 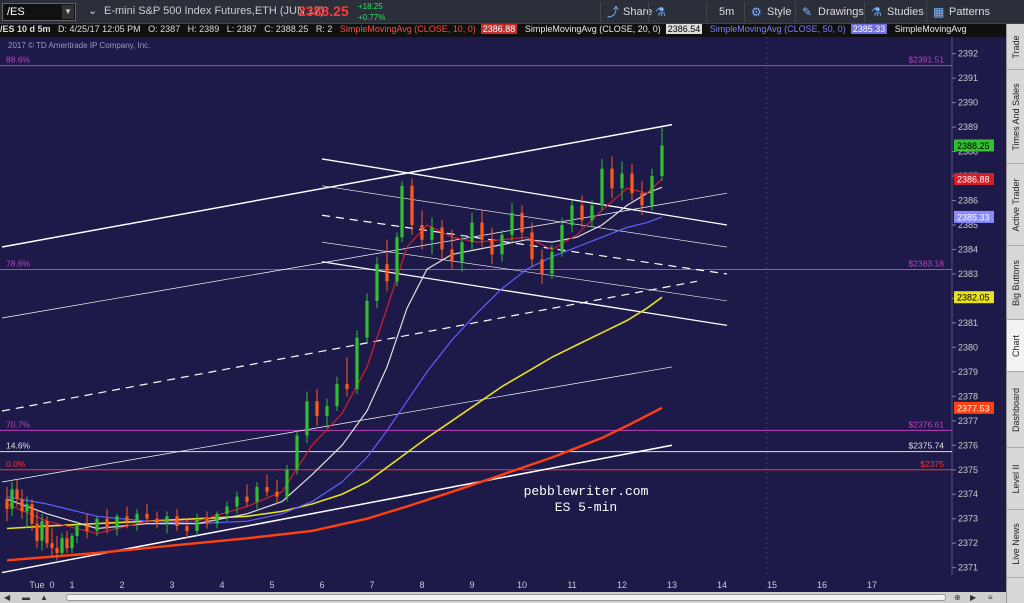 I want to click on time-tick-label: 15, so click(x=772, y=585).